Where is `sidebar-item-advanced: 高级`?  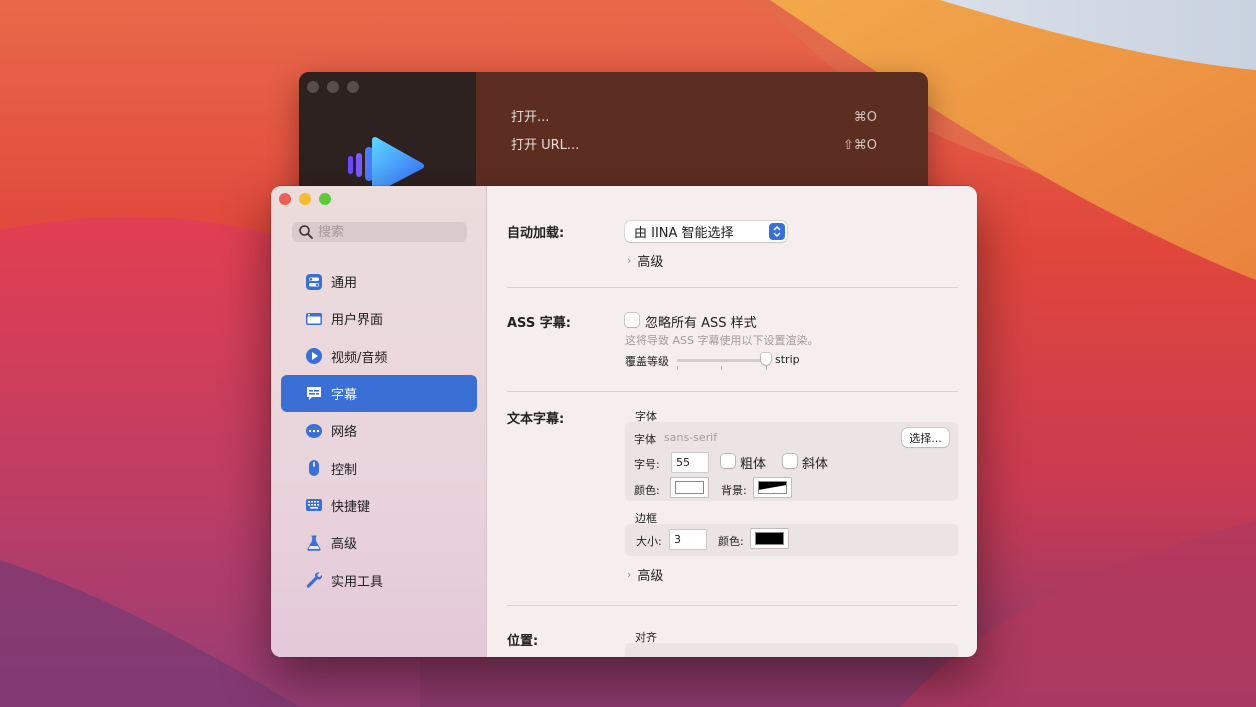 sidebar-item-advanced: 高级 is located at coordinates (379, 542).